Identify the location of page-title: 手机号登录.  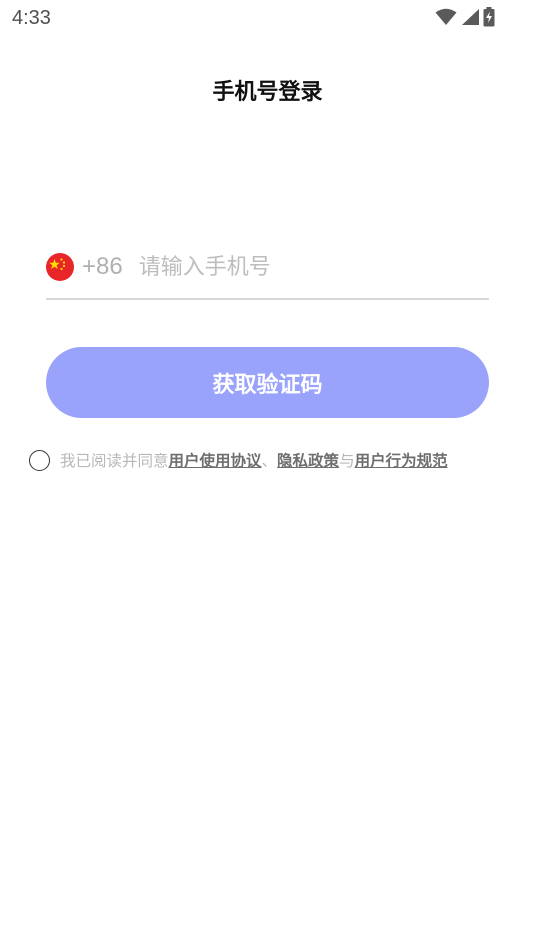
(267, 92).